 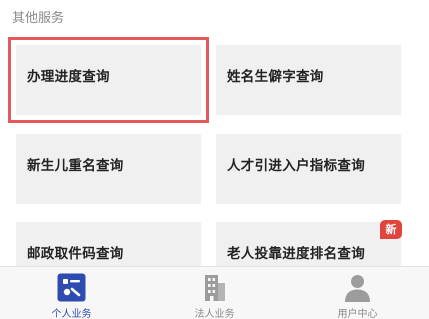 I want to click on tab-user-center: 用户中心, so click(x=357, y=293).